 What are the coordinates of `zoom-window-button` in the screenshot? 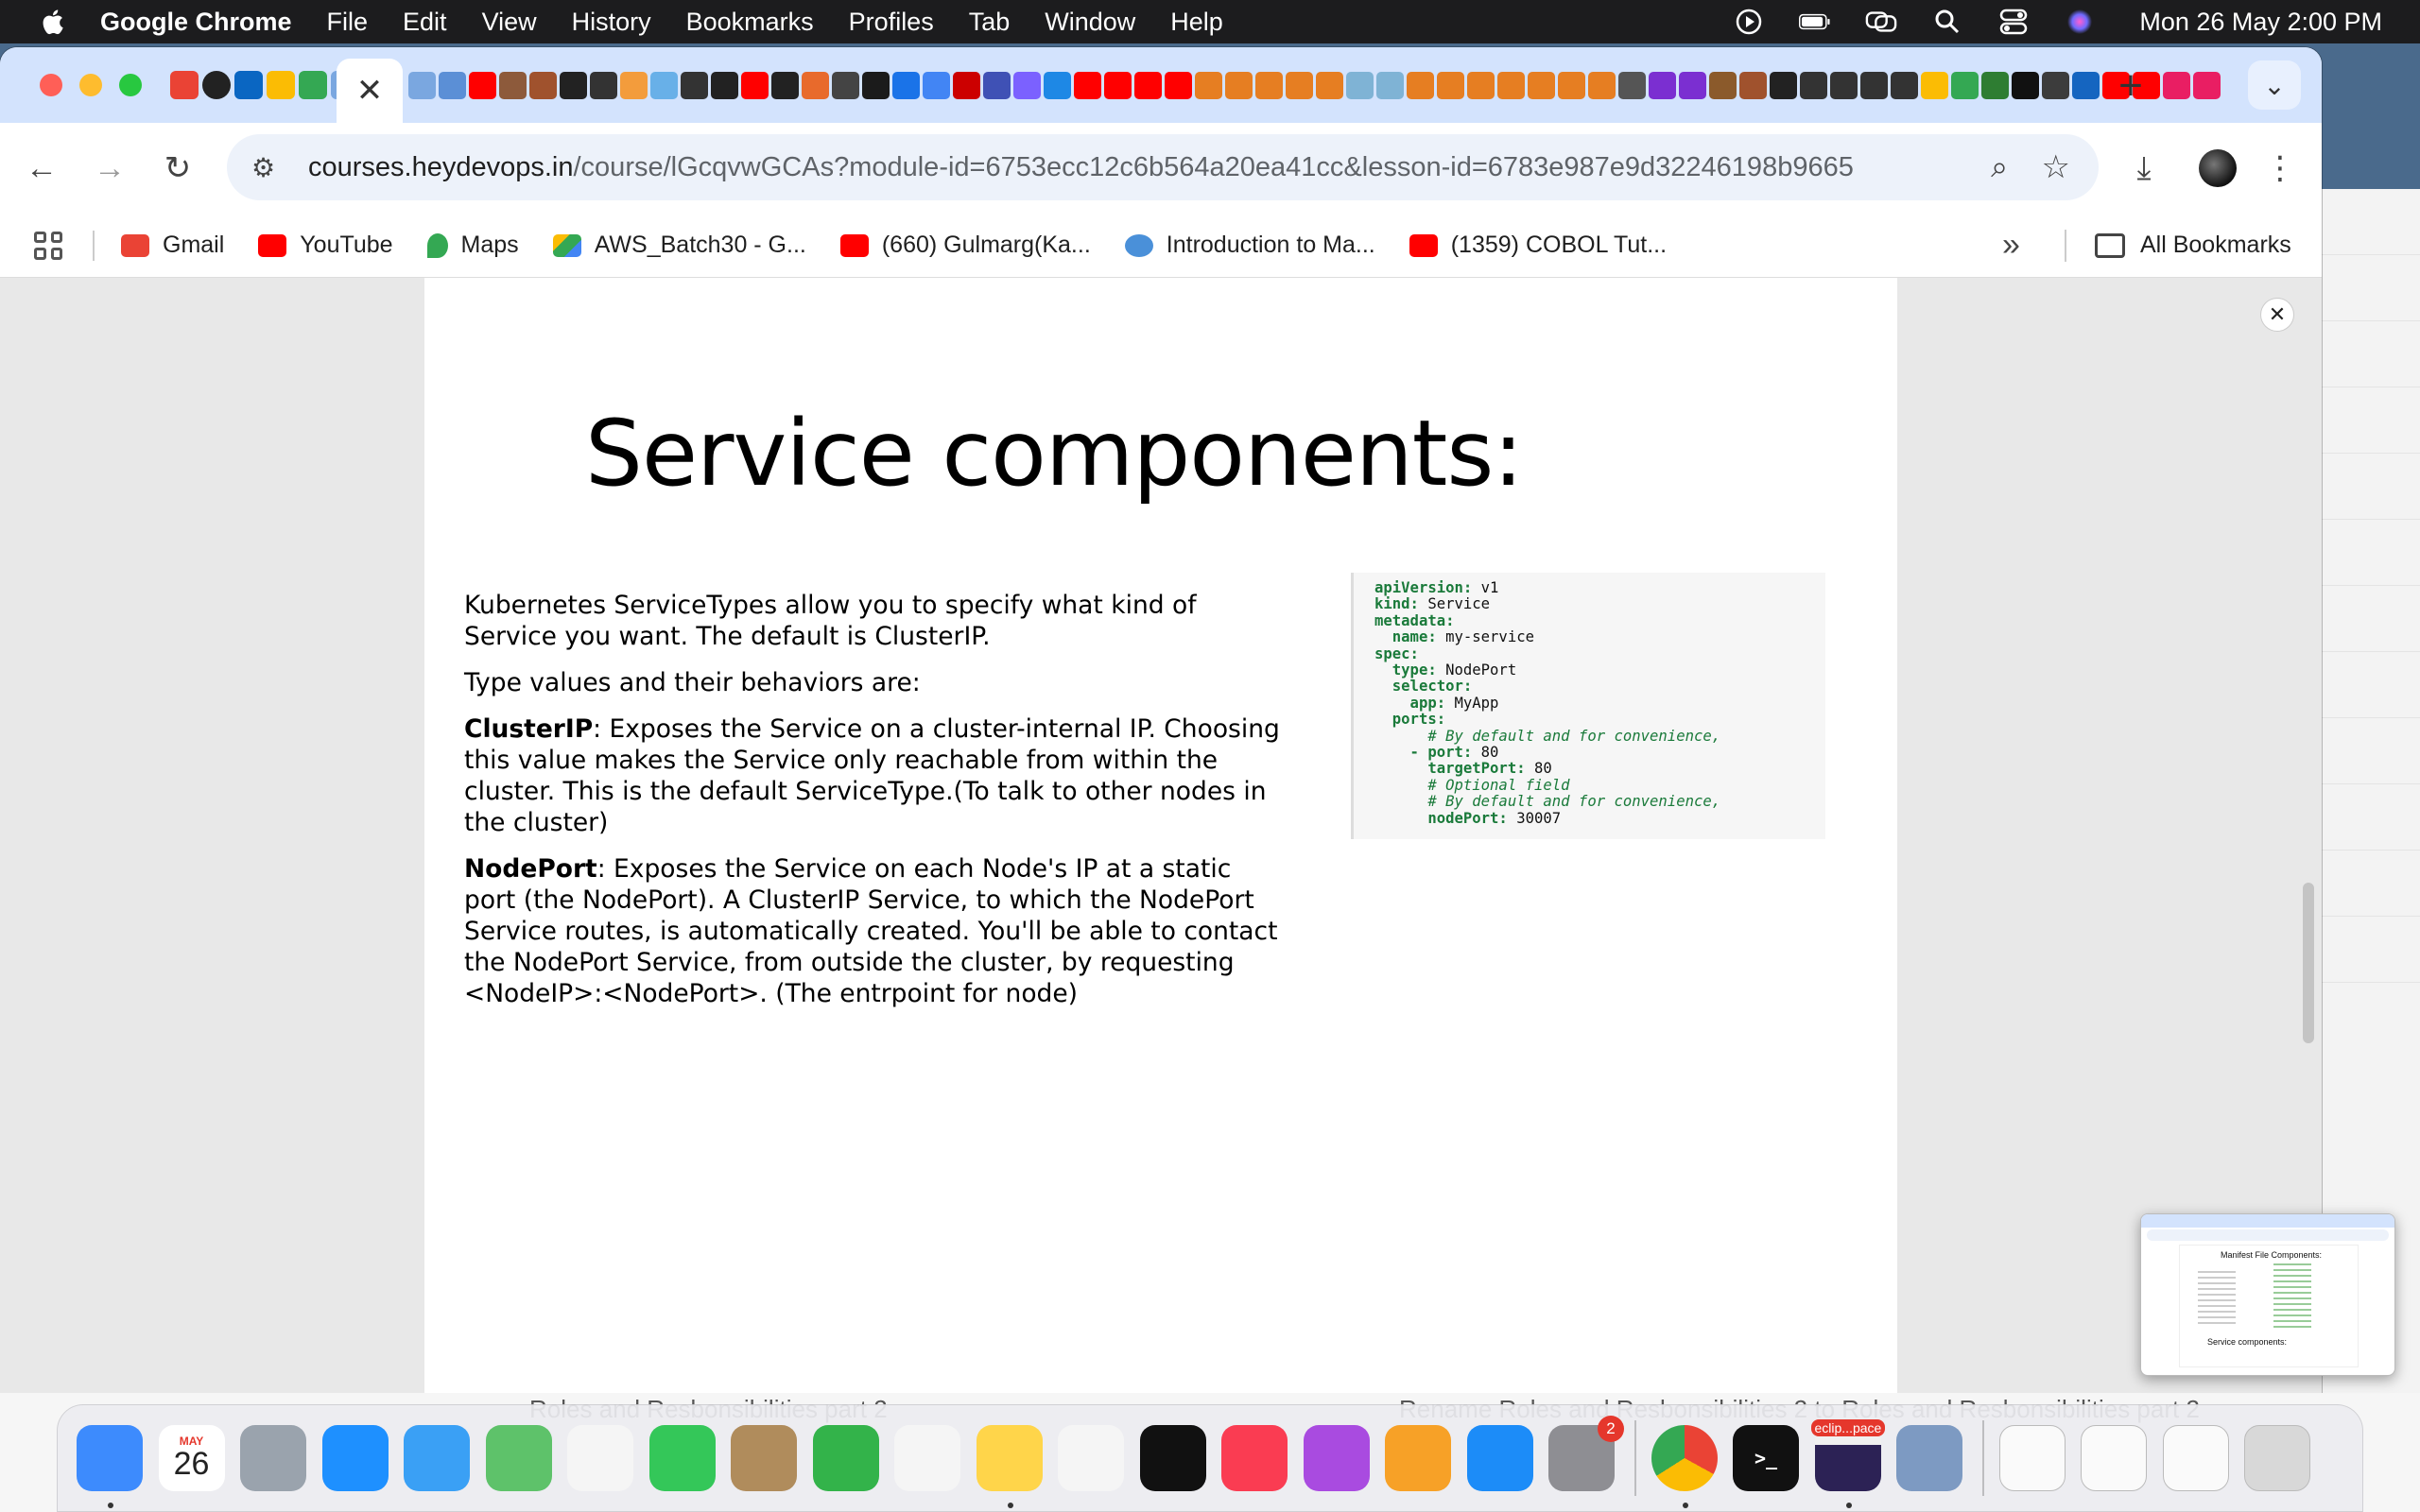 It's located at (130, 85).